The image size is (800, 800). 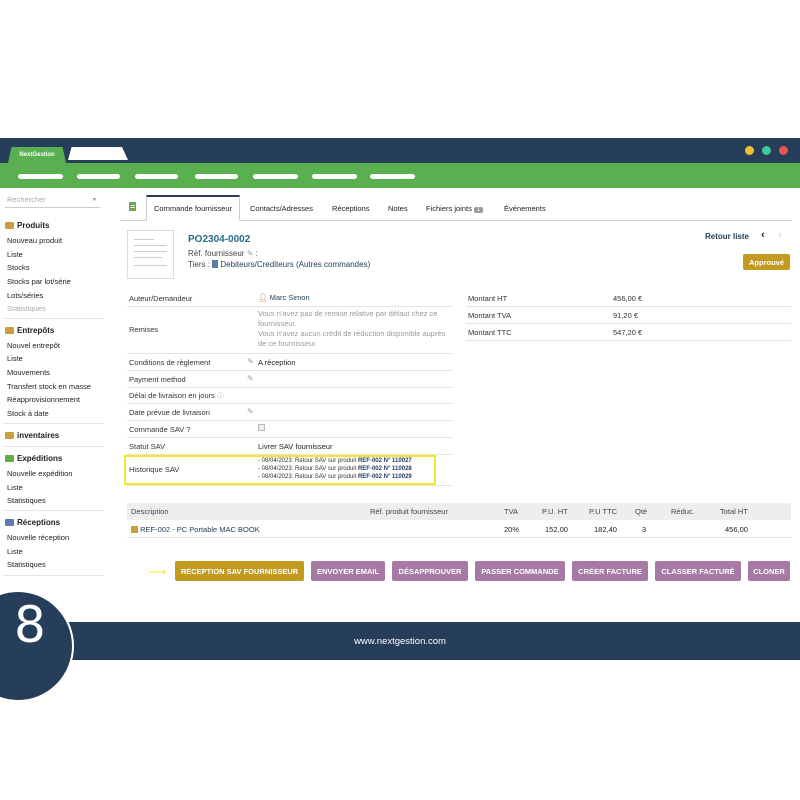 I want to click on warehouse-icon, so click(x=9, y=330).